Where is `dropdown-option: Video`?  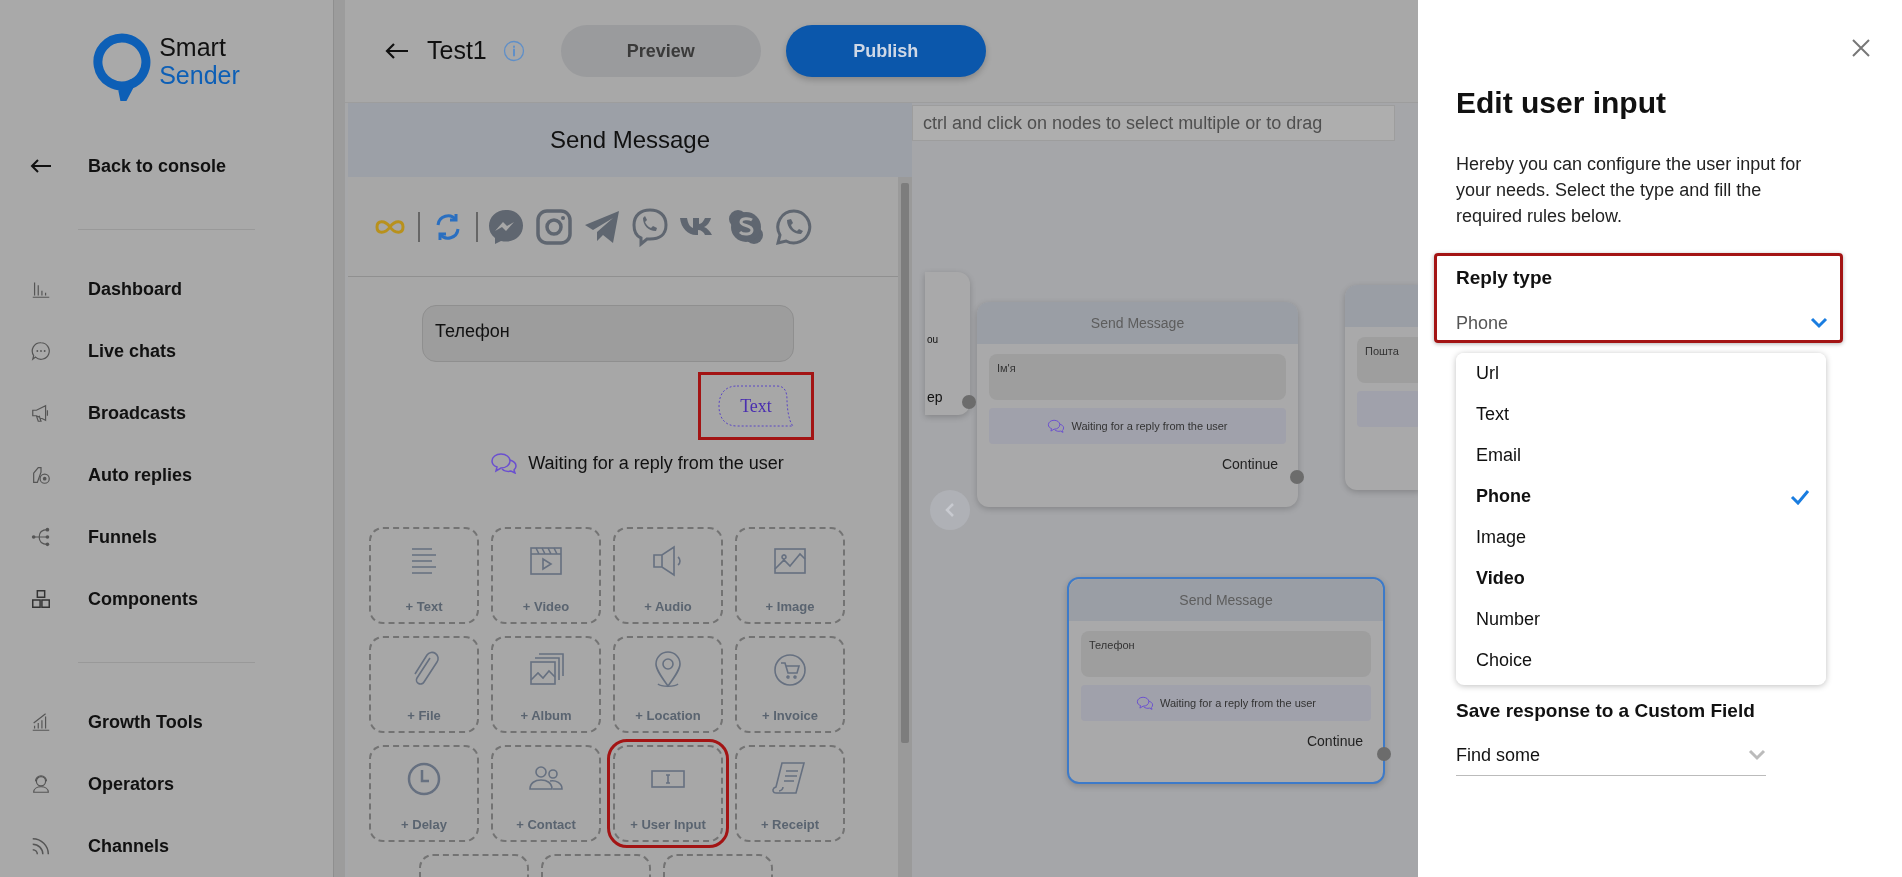 dropdown-option: Video is located at coordinates (1641, 578).